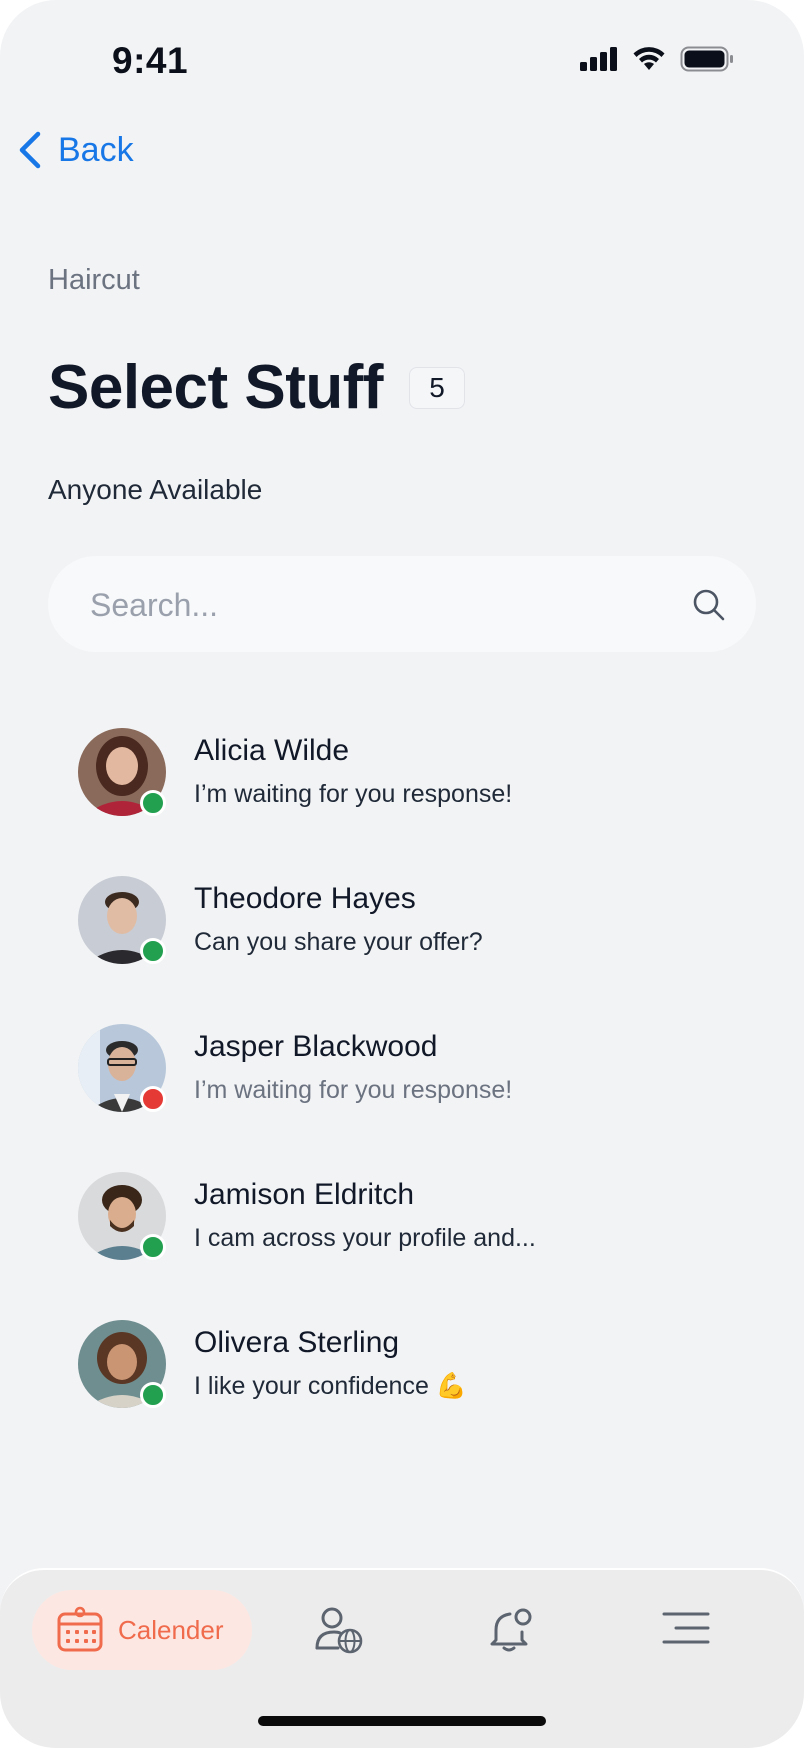  What do you see at coordinates (330, 1386) in the screenshot?
I see `contact-message: I like your confidence 💪` at bounding box center [330, 1386].